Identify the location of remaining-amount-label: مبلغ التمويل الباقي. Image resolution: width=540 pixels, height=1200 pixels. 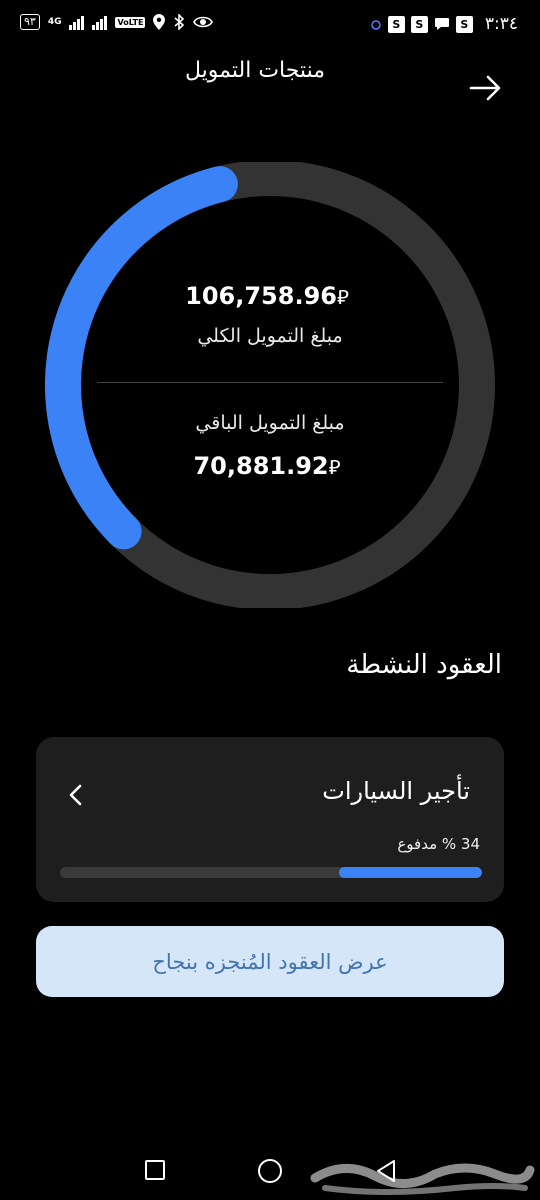
(270, 423).